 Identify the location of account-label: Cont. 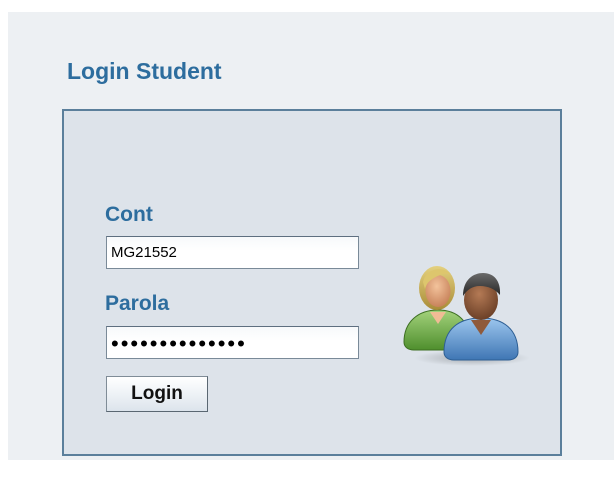
(129, 214).